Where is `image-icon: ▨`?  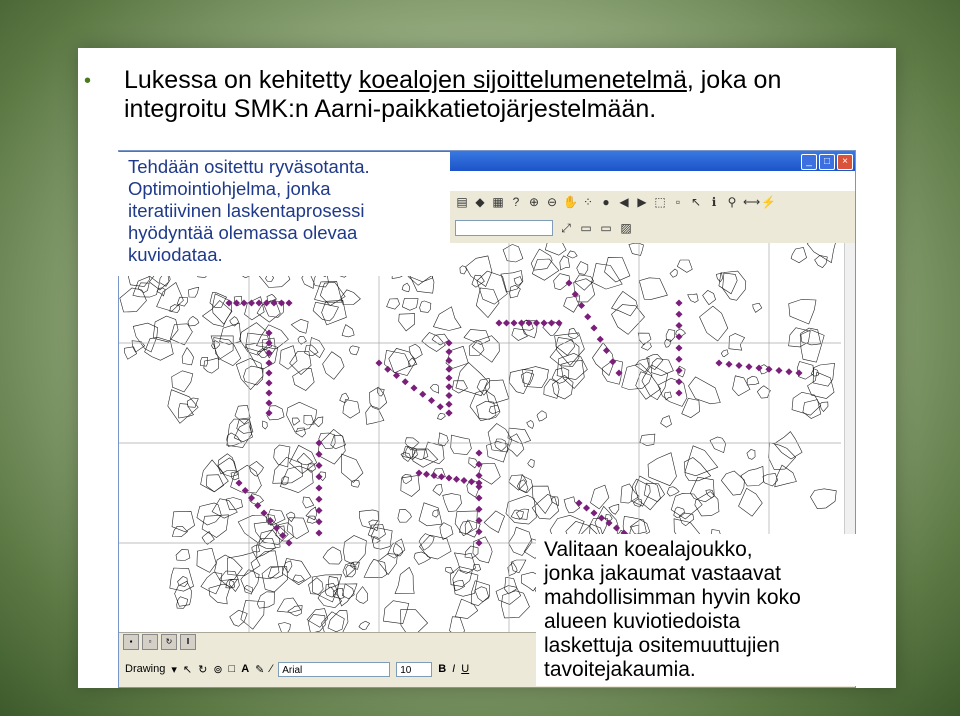 image-icon: ▨ is located at coordinates (626, 228).